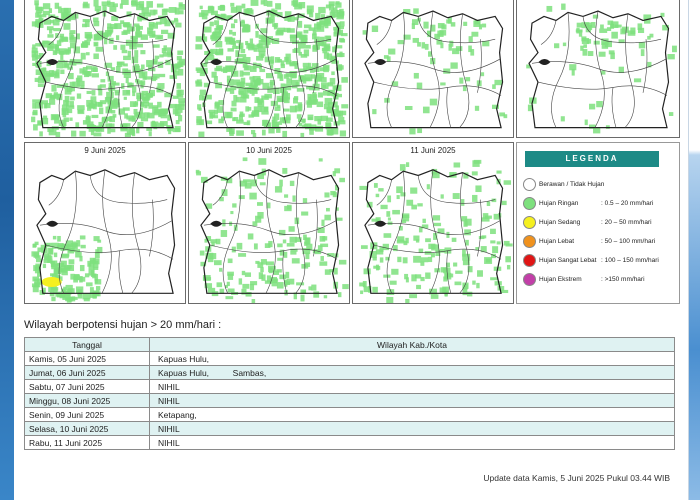  Describe the element at coordinates (601, 223) in the screenshot. I see `legend-item-moderate-rain: Hujan Sedang : 20 – 50 mm/hari` at that location.